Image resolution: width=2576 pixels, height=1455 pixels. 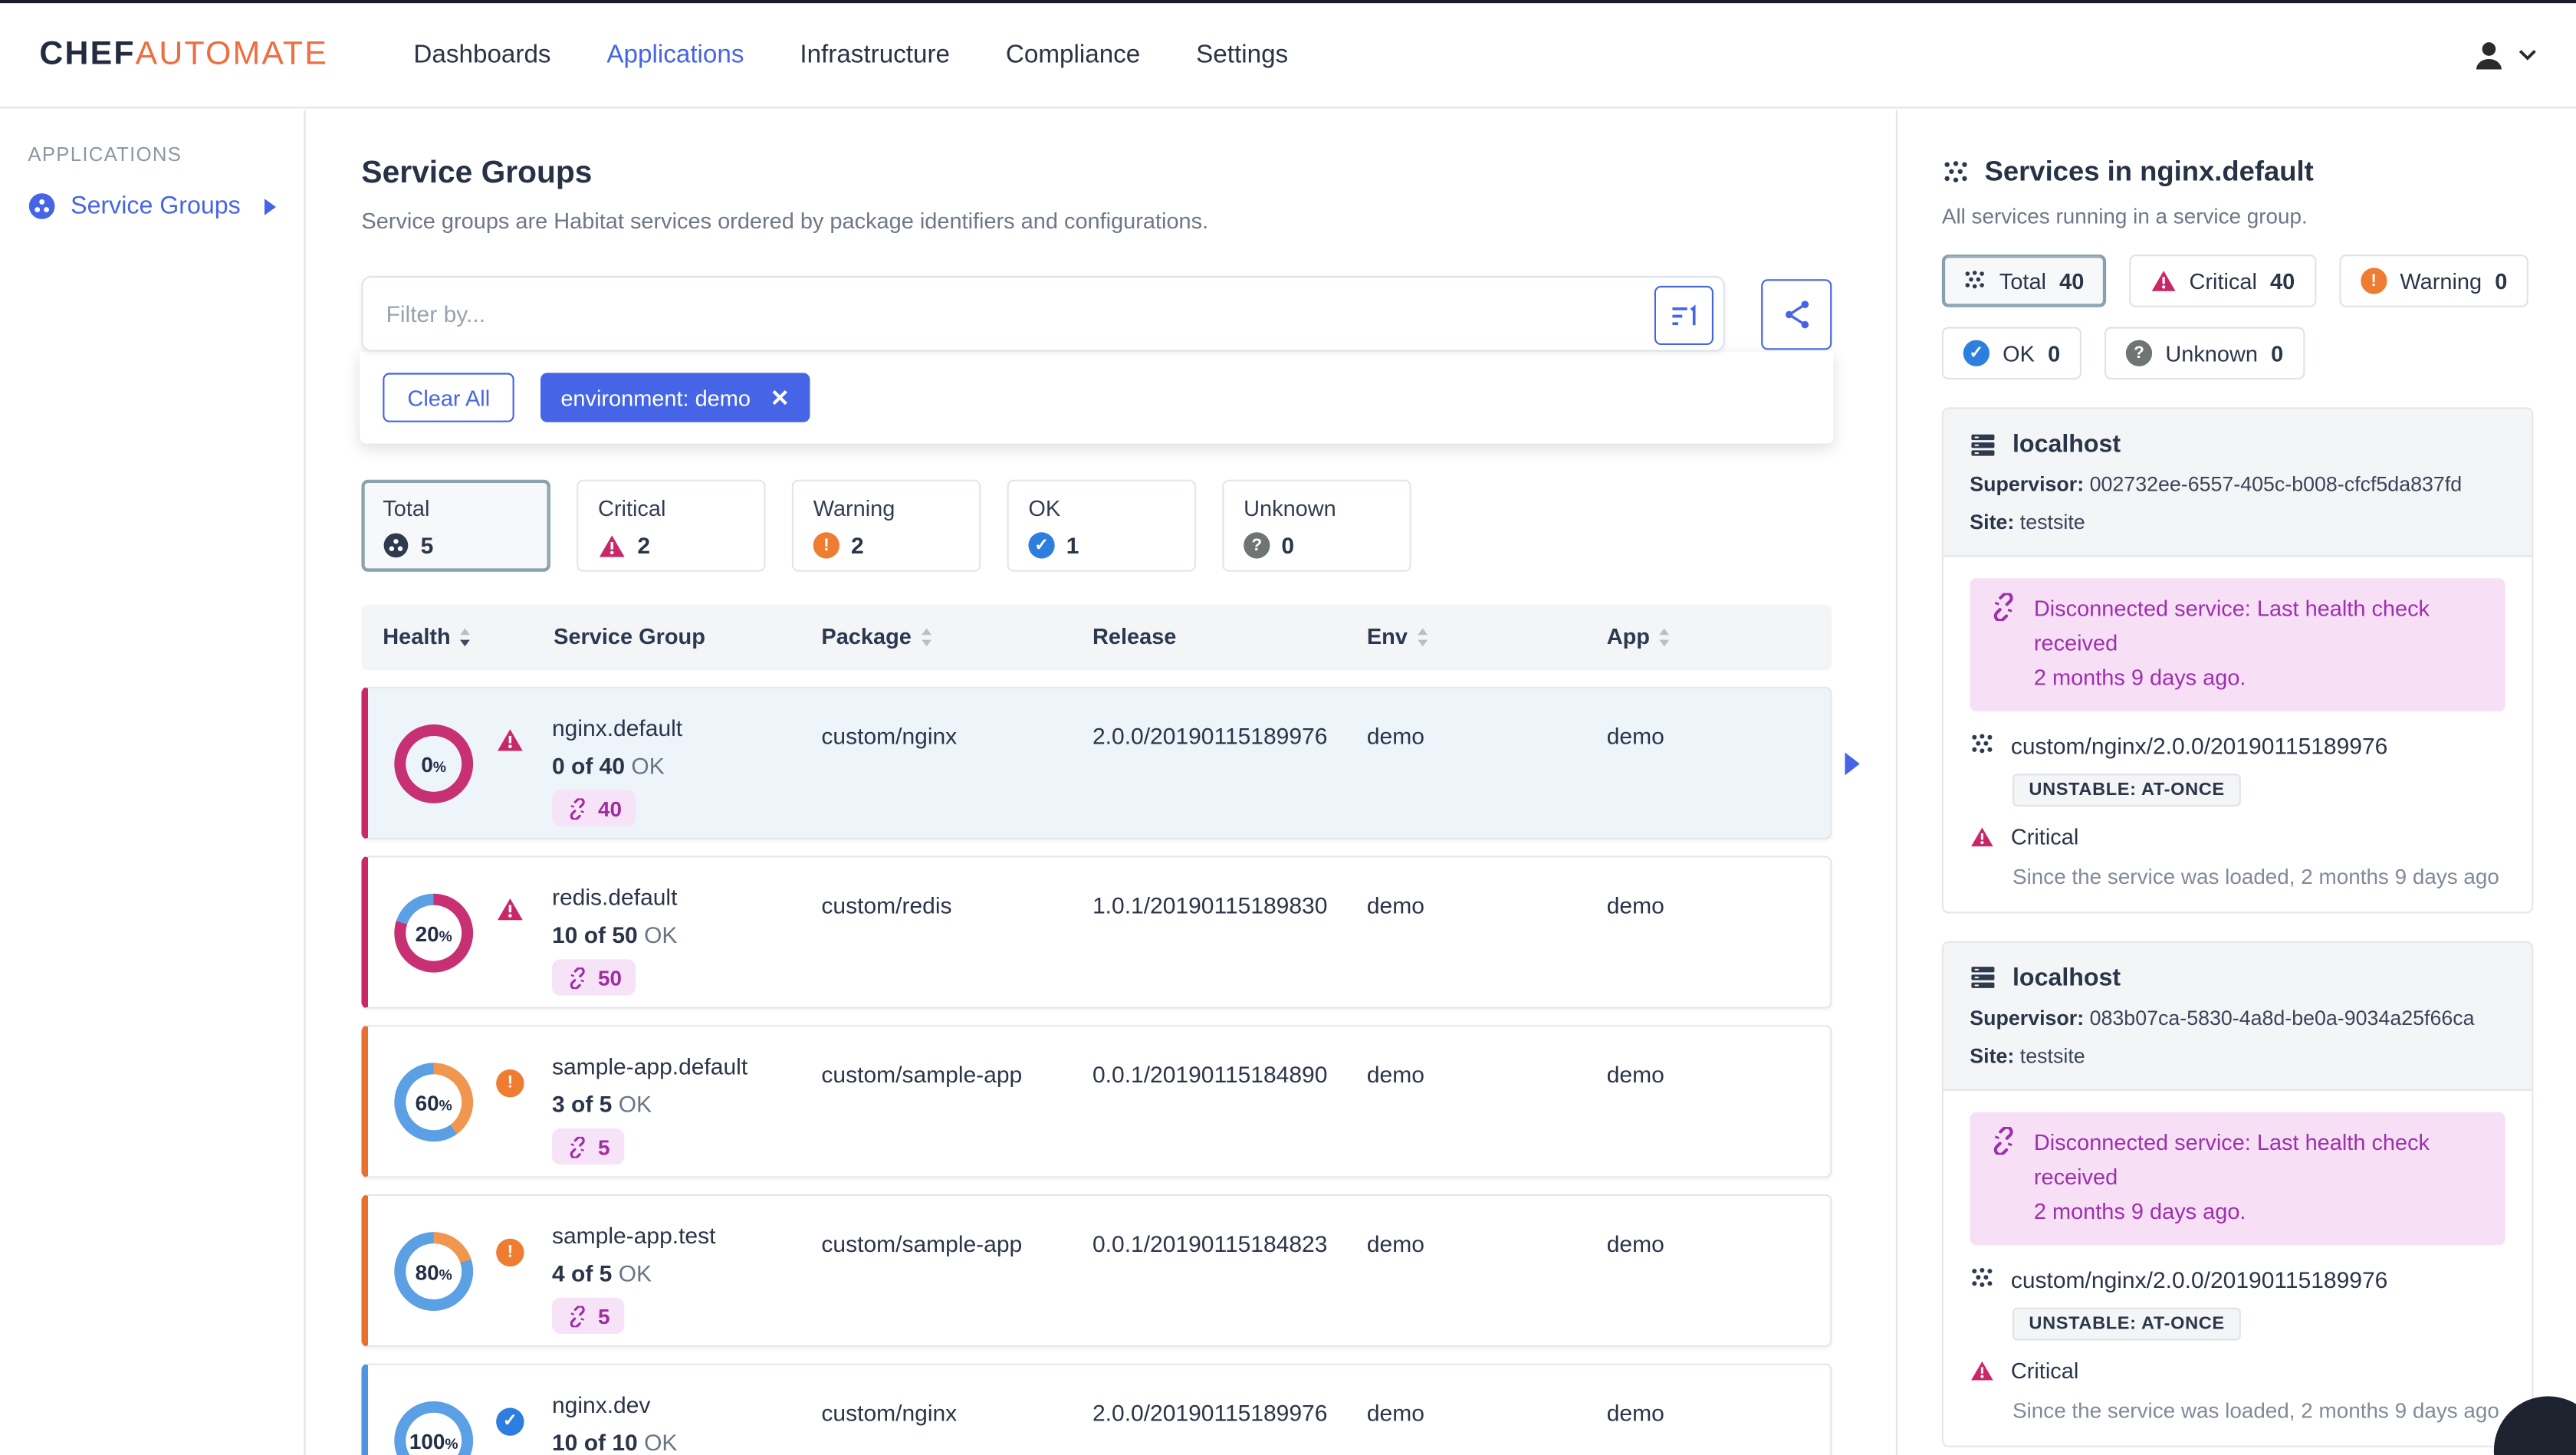 I want to click on filter-chip-label: environment: demo, so click(x=655, y=398).